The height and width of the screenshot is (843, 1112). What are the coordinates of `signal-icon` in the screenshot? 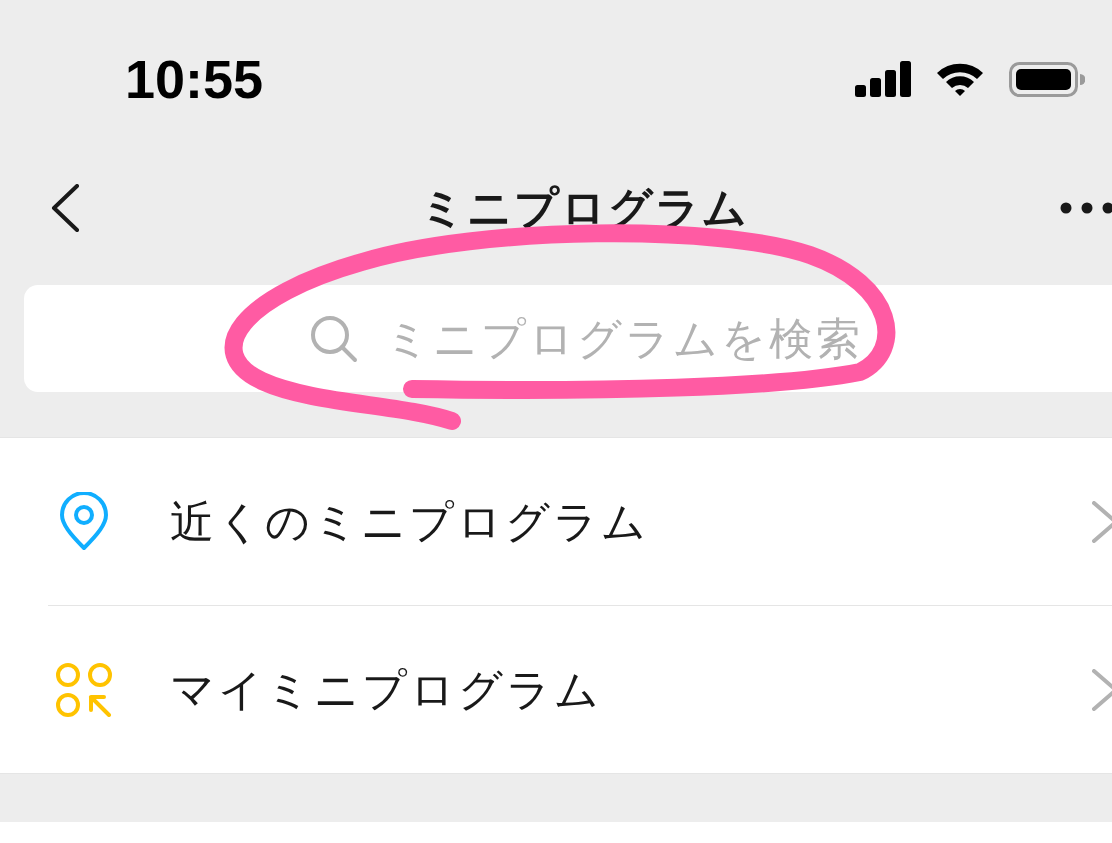 It's located at (883, 79).